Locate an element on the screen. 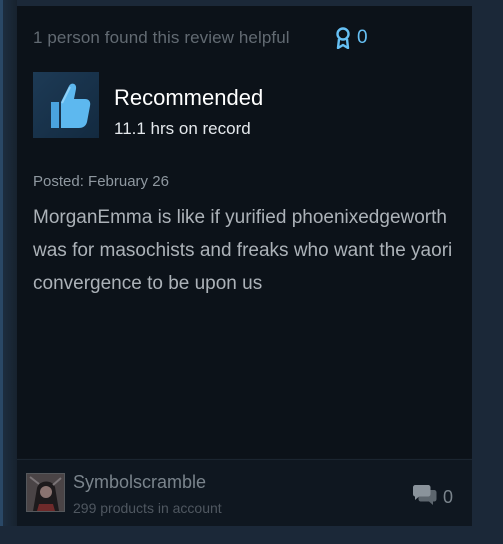  award-button: 0 is located at coordinates (351, 38).